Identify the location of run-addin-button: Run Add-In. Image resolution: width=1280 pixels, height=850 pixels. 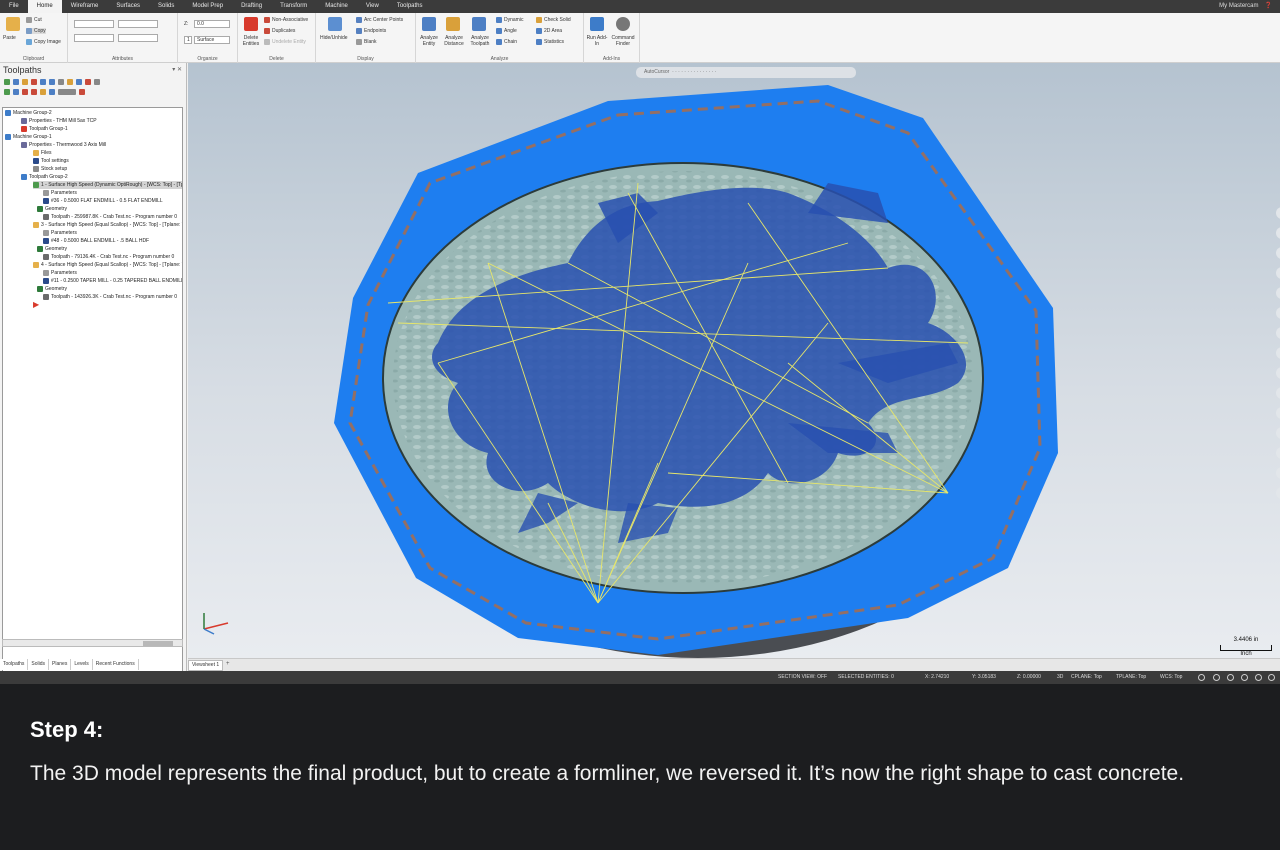
(597, 41).